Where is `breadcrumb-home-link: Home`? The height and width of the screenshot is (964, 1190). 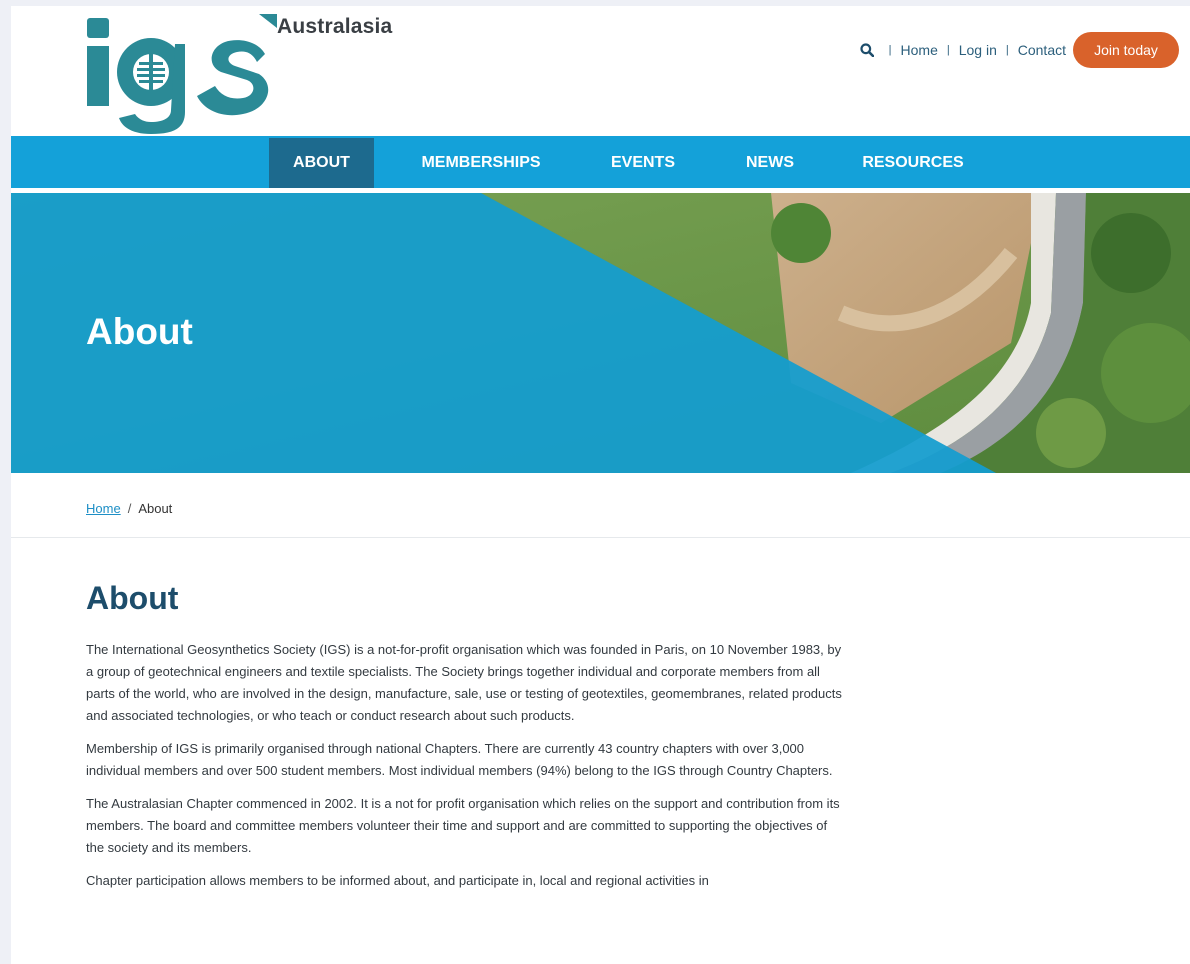
breadcrumb-home-link: Home is located at coordinates (103, 508).